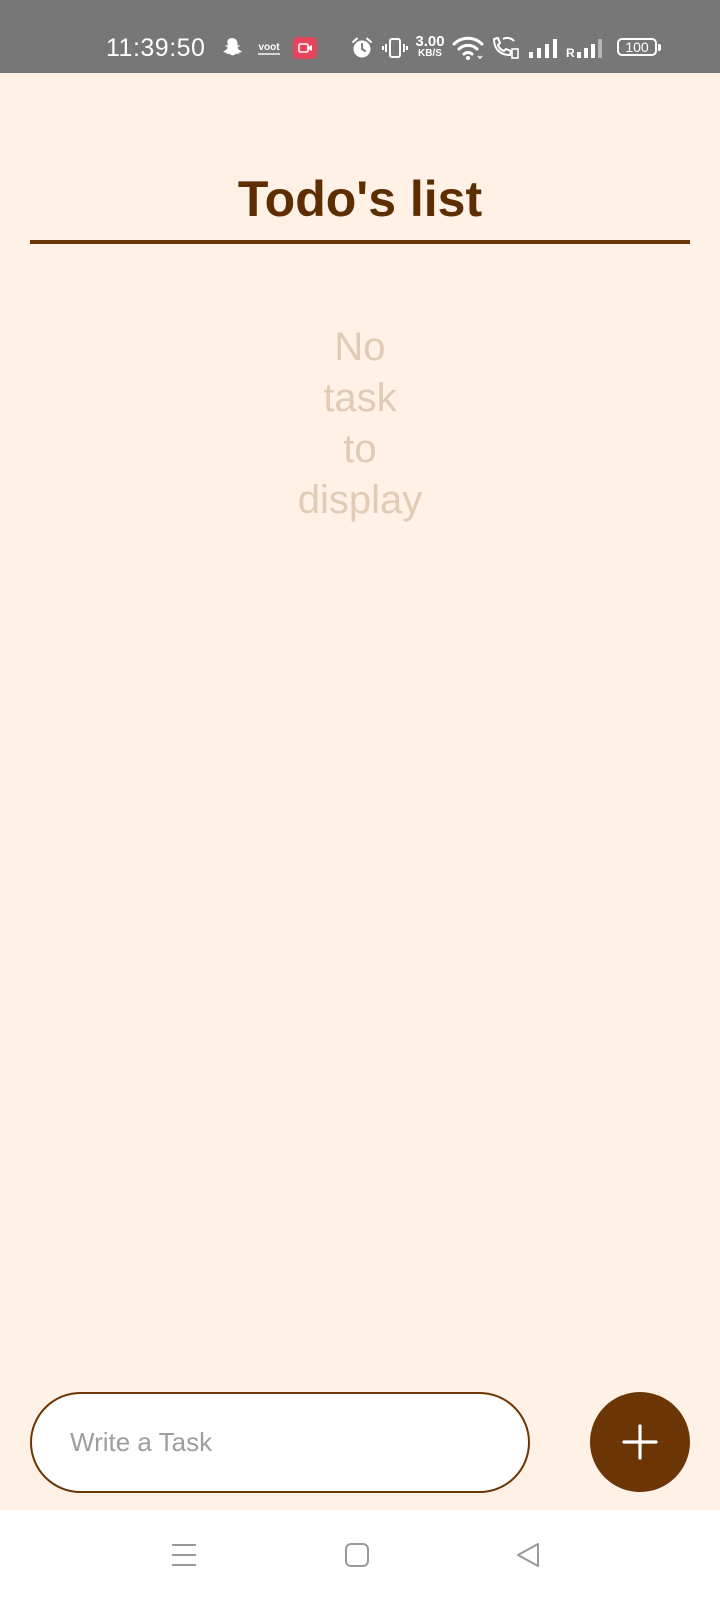  I want to click on home-button, so click(357, 1555).